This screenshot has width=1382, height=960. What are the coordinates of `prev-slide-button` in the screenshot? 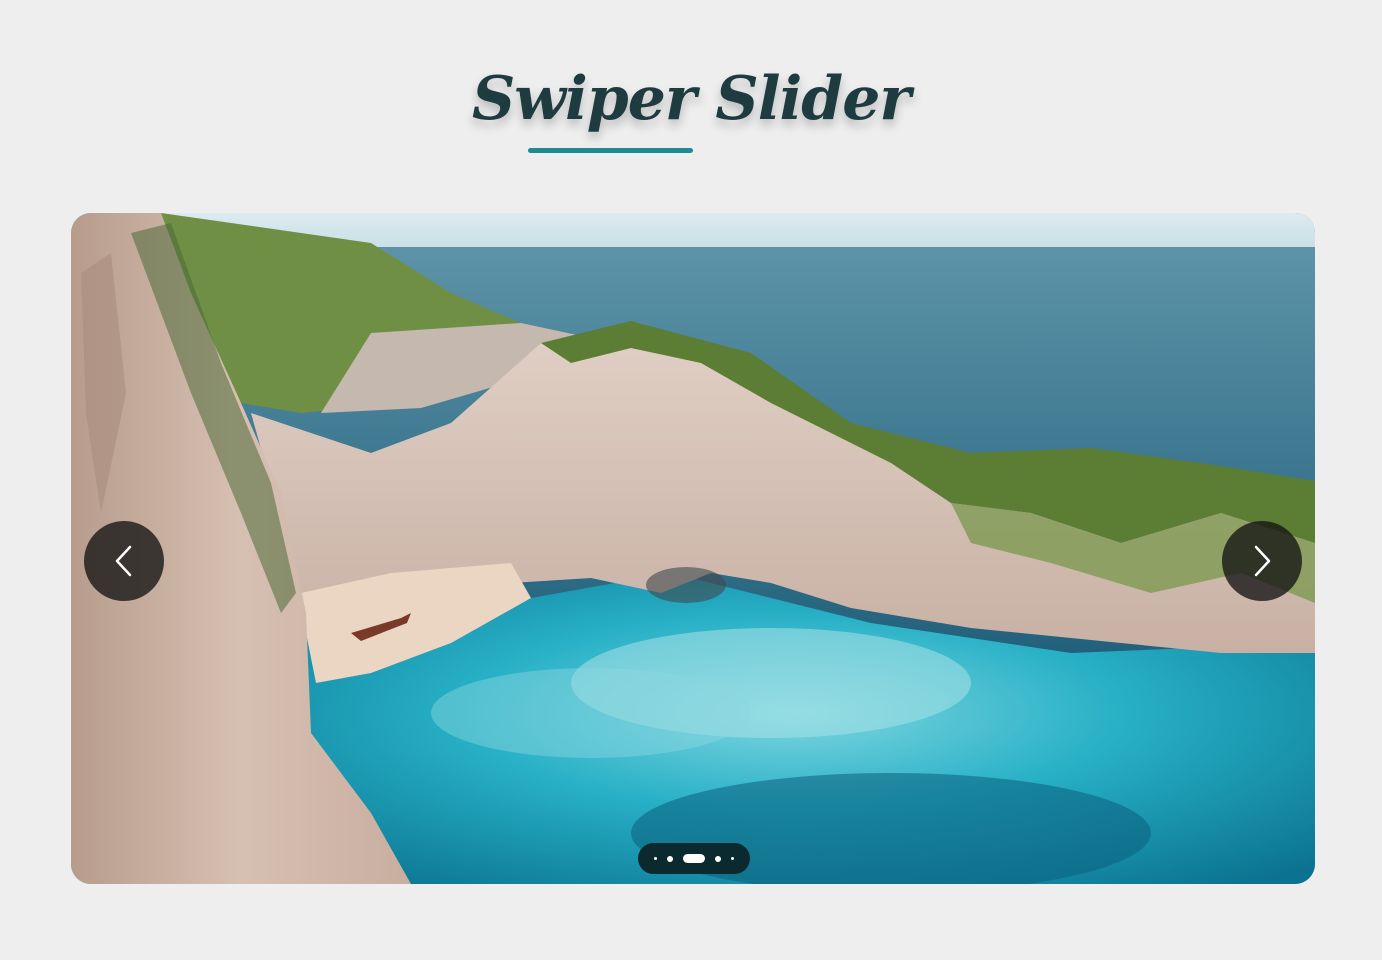 It's located at (124, 561).